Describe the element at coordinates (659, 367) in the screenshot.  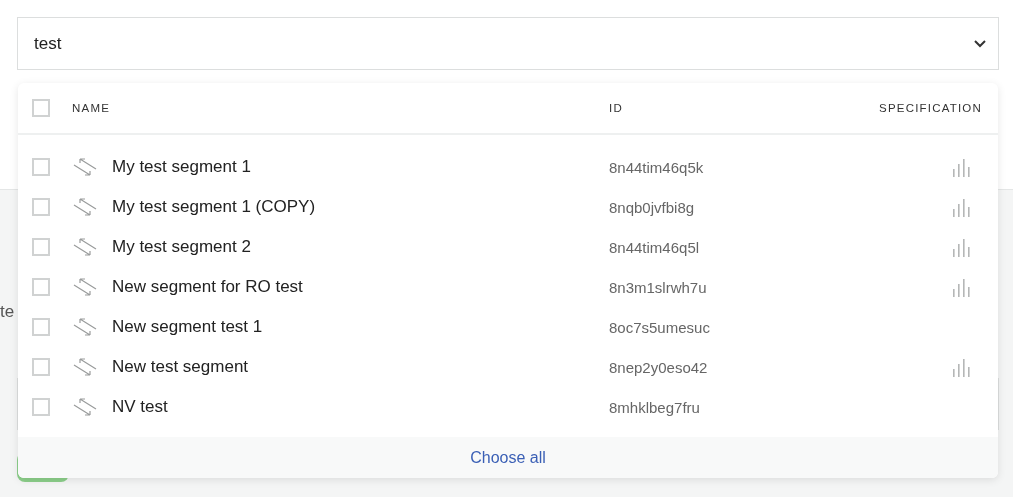
I see `segment-id: 8nep2y0eso42` at that location.